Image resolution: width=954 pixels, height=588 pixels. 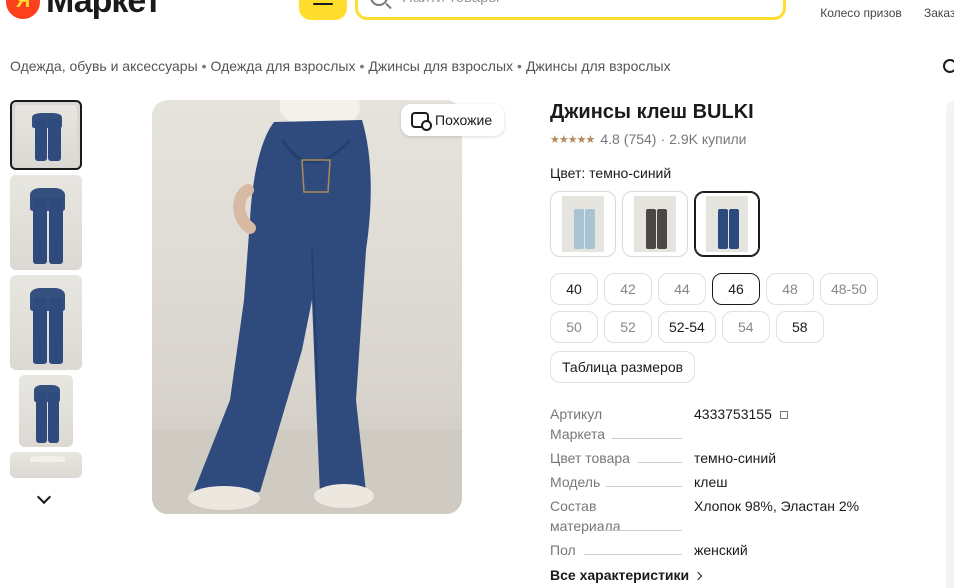 I want to click on copy-icon, so click(x=783, y=415).